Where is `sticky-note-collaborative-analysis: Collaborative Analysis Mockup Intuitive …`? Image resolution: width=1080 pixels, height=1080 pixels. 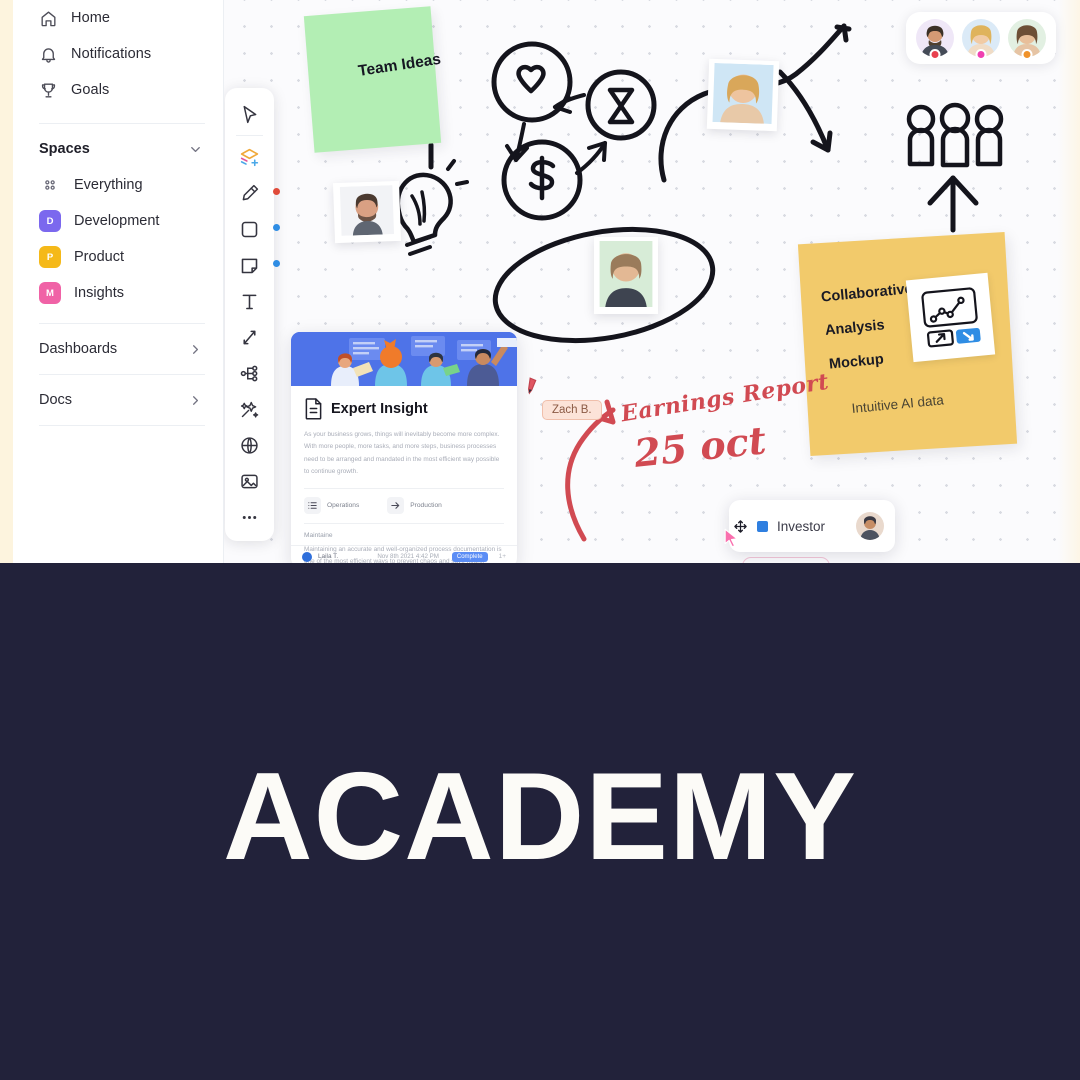 sticky-note-collaborative-analysis: Collaborative Analysis Mockup Intuitive … is located at coordinates (907, 344).